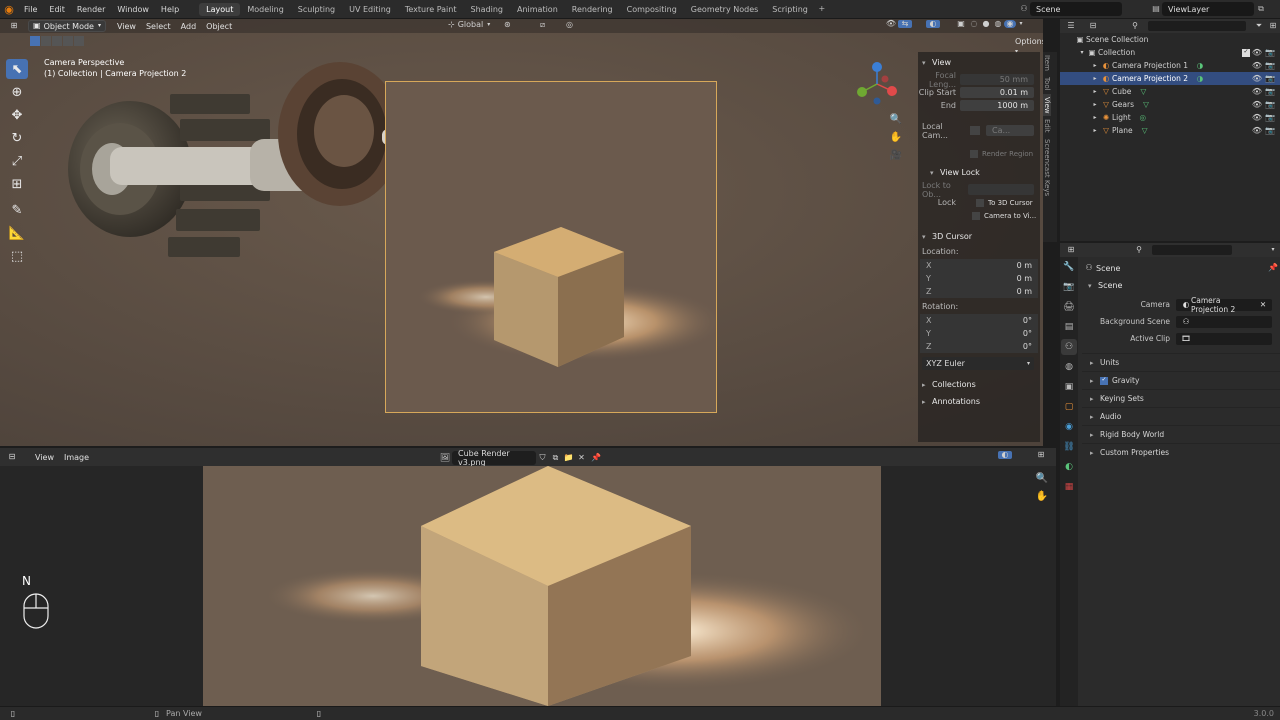 This screenshot has height=720, width=1280. Describe the element at coordinates (1261, 9) in the screenshot. I see `view-layer-browse-icon: ⧉` at that location.